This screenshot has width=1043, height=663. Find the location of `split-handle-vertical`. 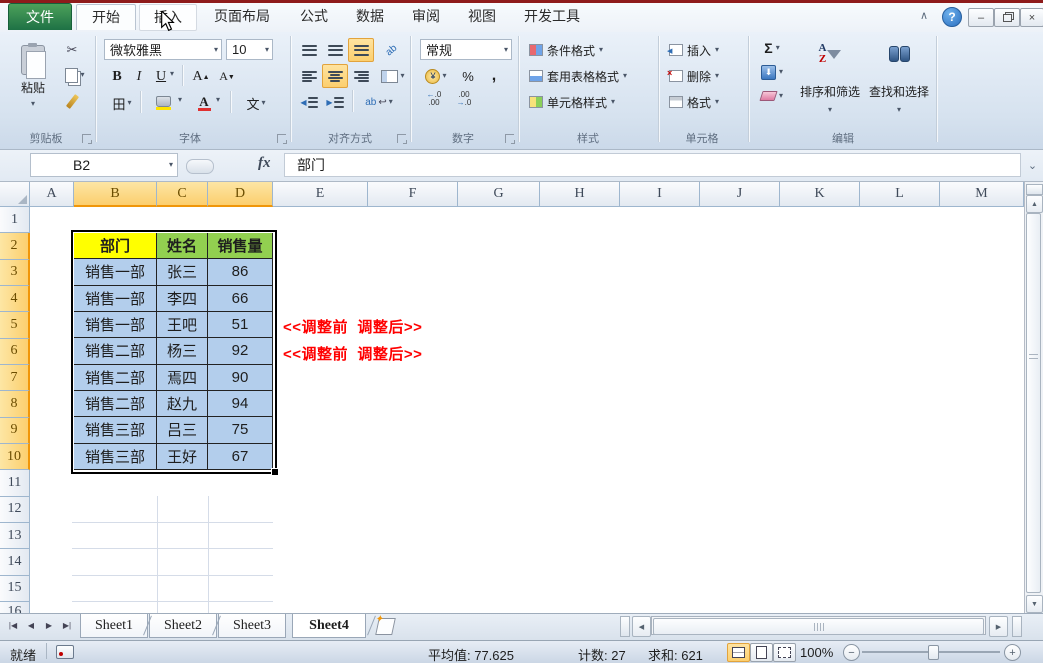

split-handle-vertical is located at coordinates (1034, 189).